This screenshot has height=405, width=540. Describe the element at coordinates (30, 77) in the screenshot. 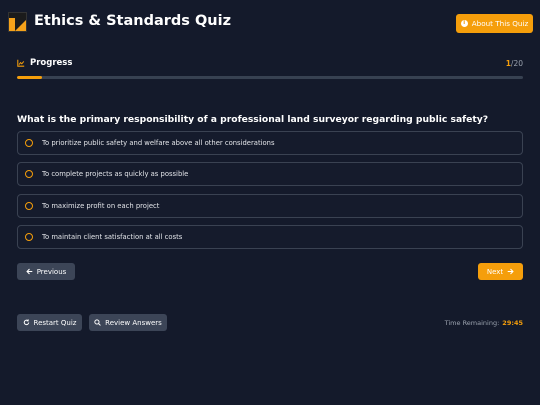

I see `progress-bar-fill` at that location.